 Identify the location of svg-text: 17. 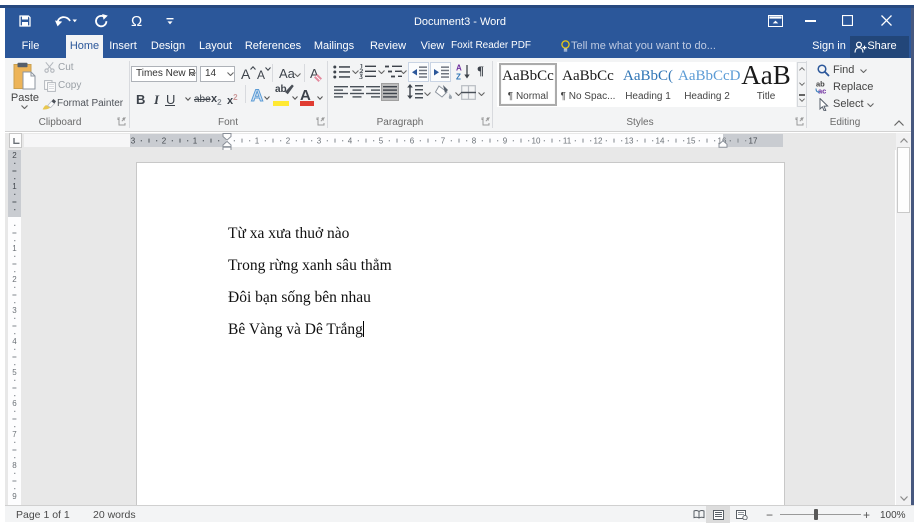
(753, 141).